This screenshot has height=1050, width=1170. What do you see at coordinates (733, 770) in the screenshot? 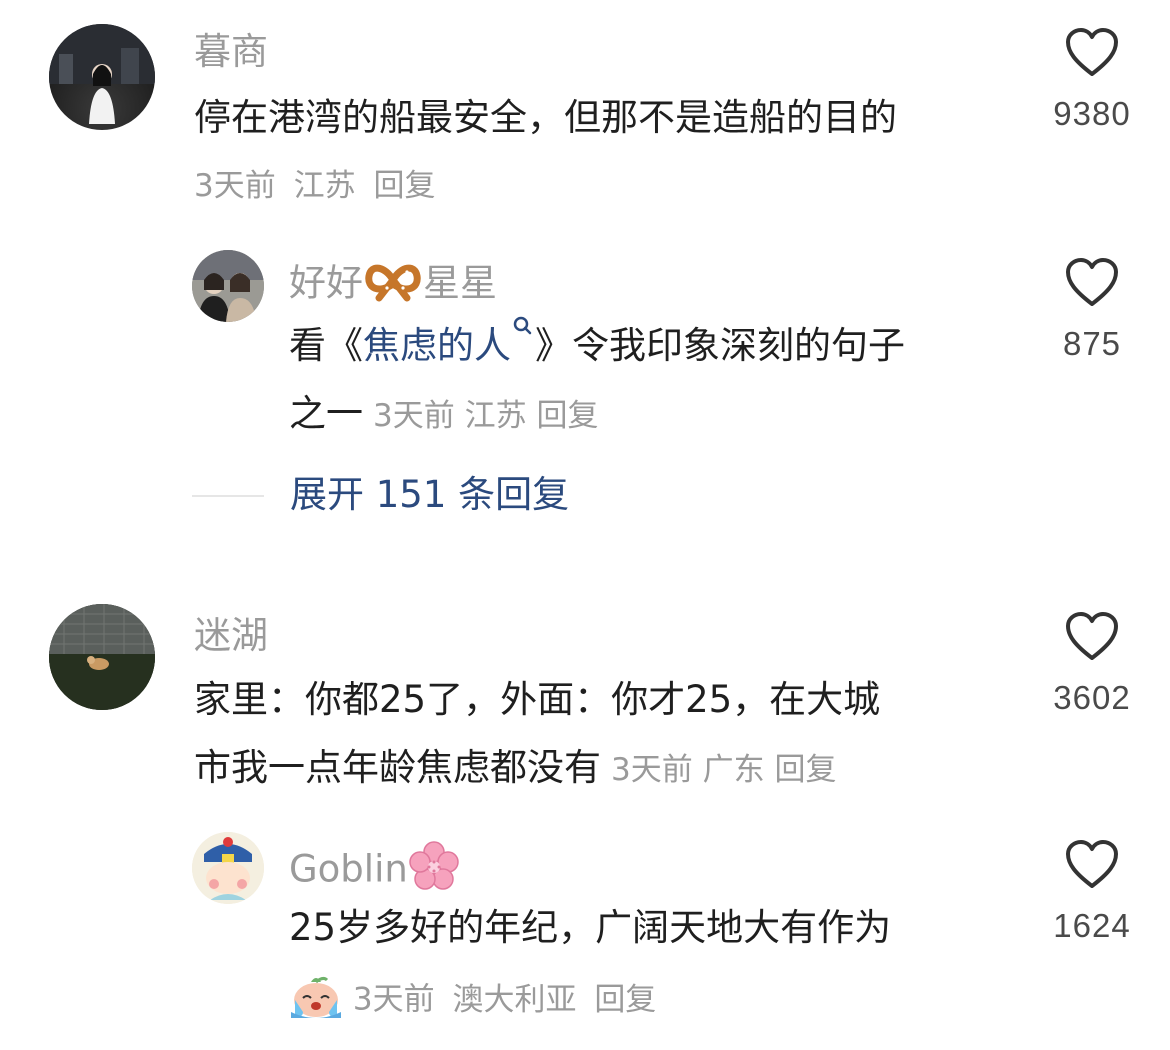
I see `location: 广东` at bounding box center [733, 770].